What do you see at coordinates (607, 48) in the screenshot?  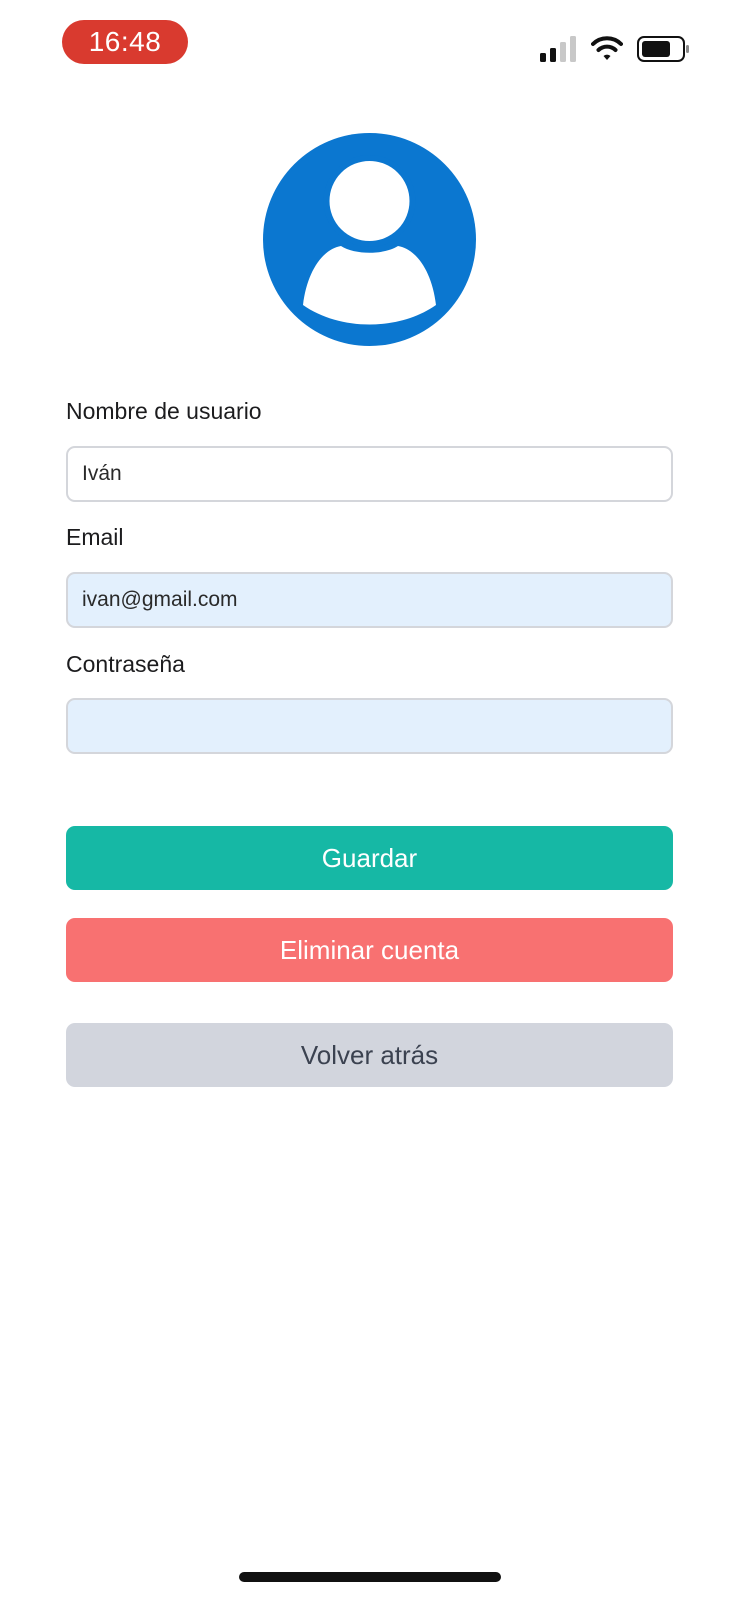 I see `wifi-icon` at bounding box center [607, 48].